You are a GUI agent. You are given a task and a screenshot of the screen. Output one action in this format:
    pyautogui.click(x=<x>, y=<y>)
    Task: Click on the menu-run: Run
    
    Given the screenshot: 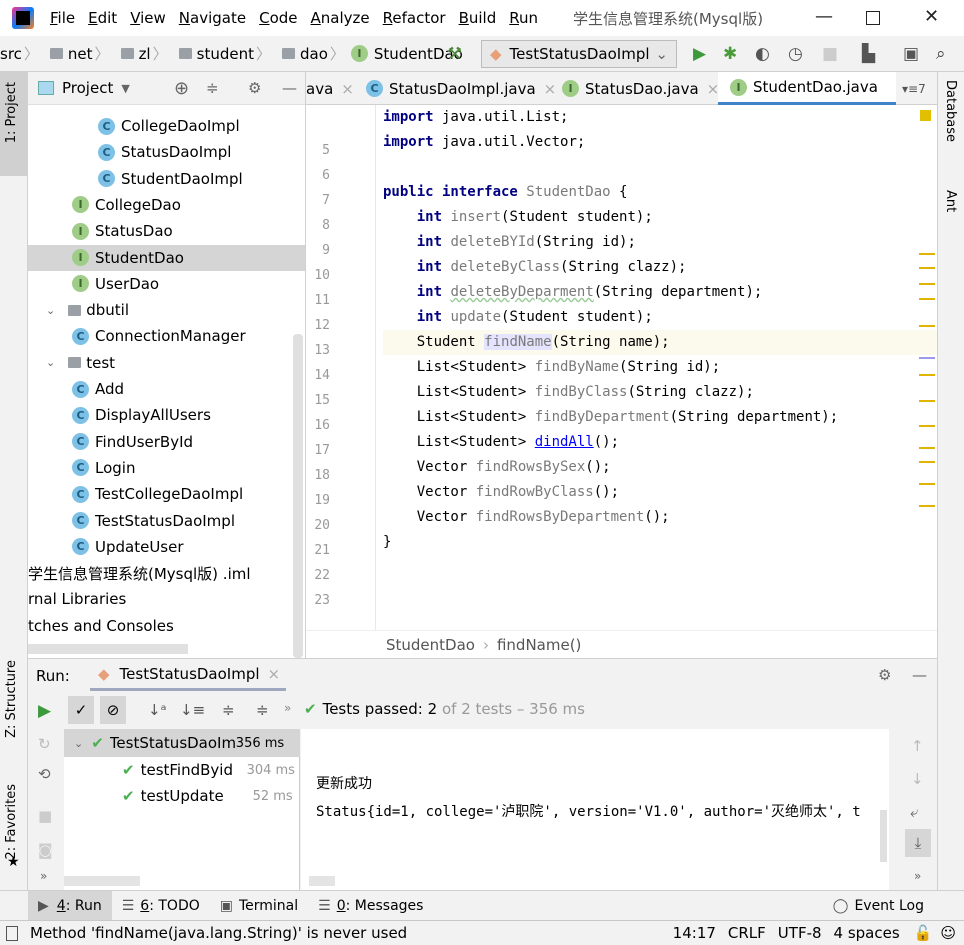 What is the action you would take?
    pyautogui.click(x=523, y=18)
    